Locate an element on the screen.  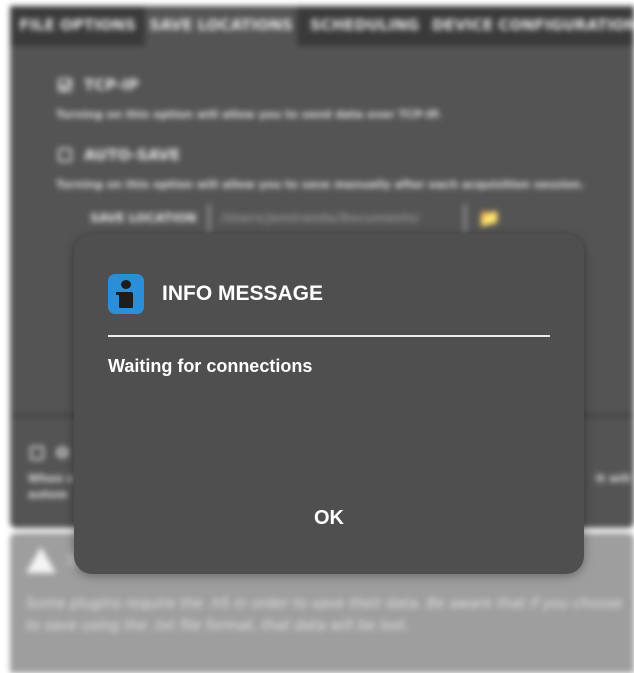
lower-option-description-right: it will is located at coordinates (613, 478).